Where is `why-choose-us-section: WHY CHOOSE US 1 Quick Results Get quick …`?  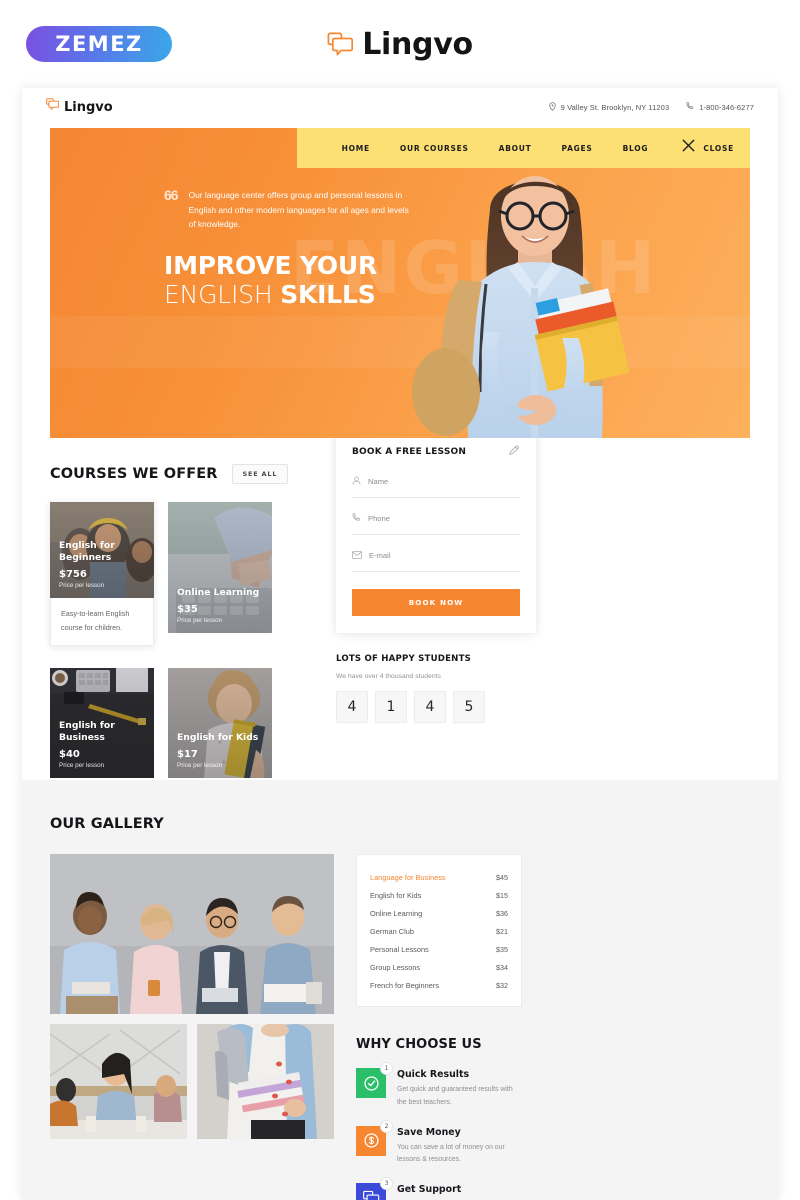
why-choose-us-section: WHY CHOOSE US 1 Quick Results Get quick … is located at coordinates (439, 1118).